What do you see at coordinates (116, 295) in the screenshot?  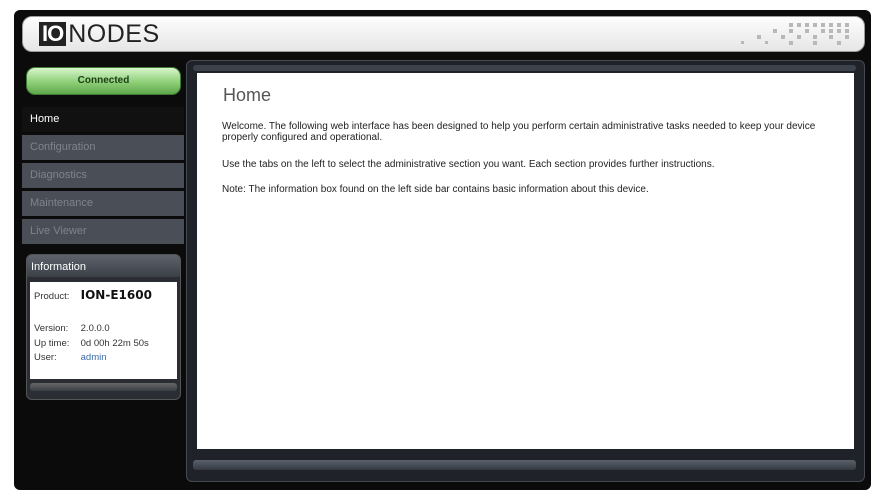 I see `product-value: ION-E1600` at bounding box center [116, 295].